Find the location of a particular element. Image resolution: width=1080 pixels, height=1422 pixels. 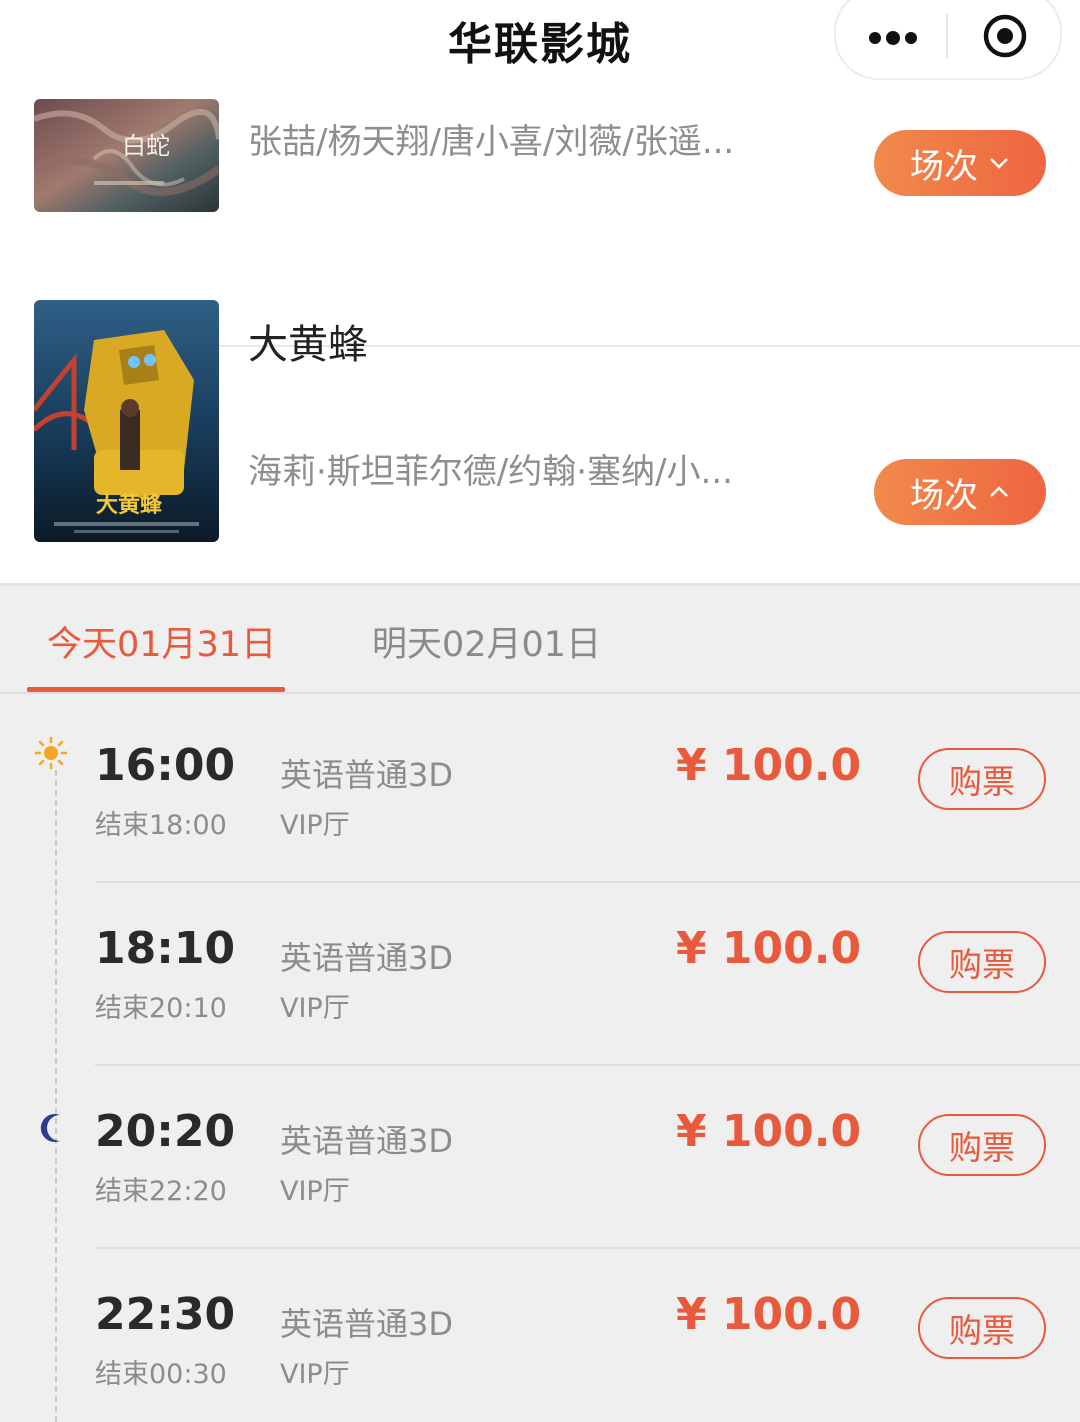

session-end-time: 结束22:20 is located at coordinates (161, 1191).